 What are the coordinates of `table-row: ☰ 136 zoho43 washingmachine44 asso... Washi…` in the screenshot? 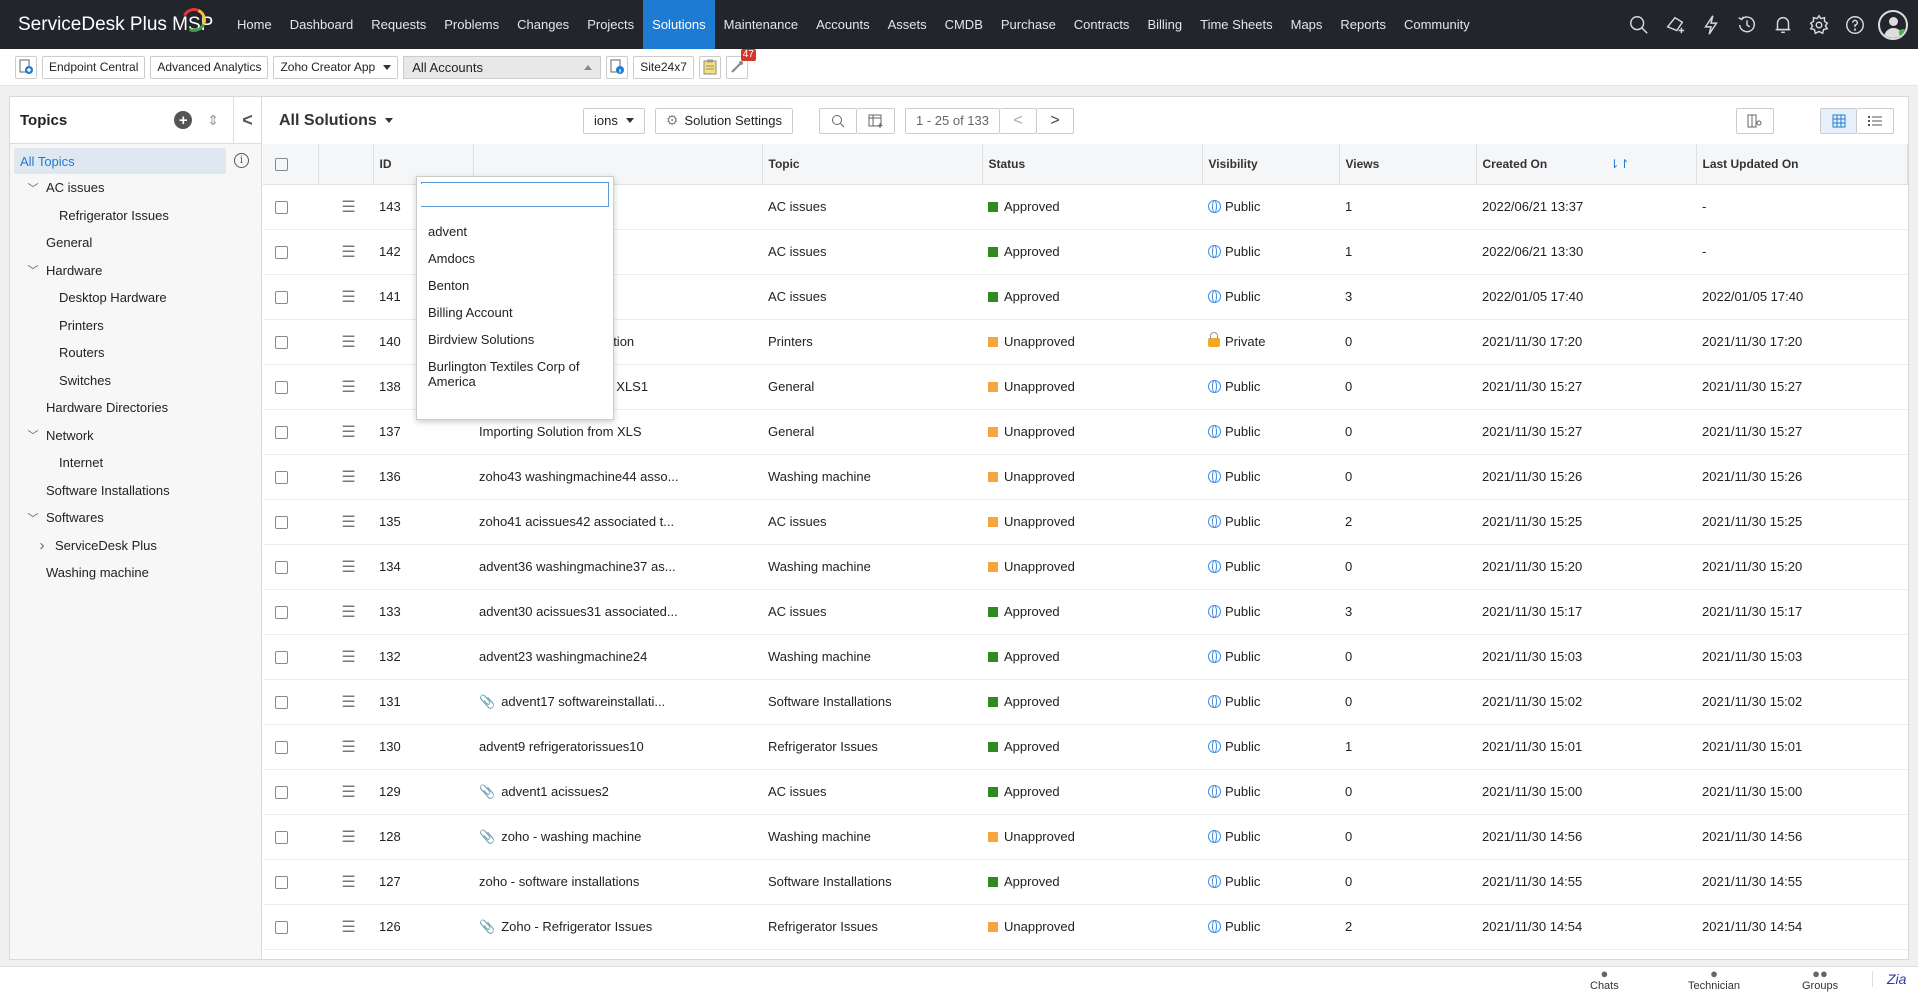 It's located at (1085, 477).